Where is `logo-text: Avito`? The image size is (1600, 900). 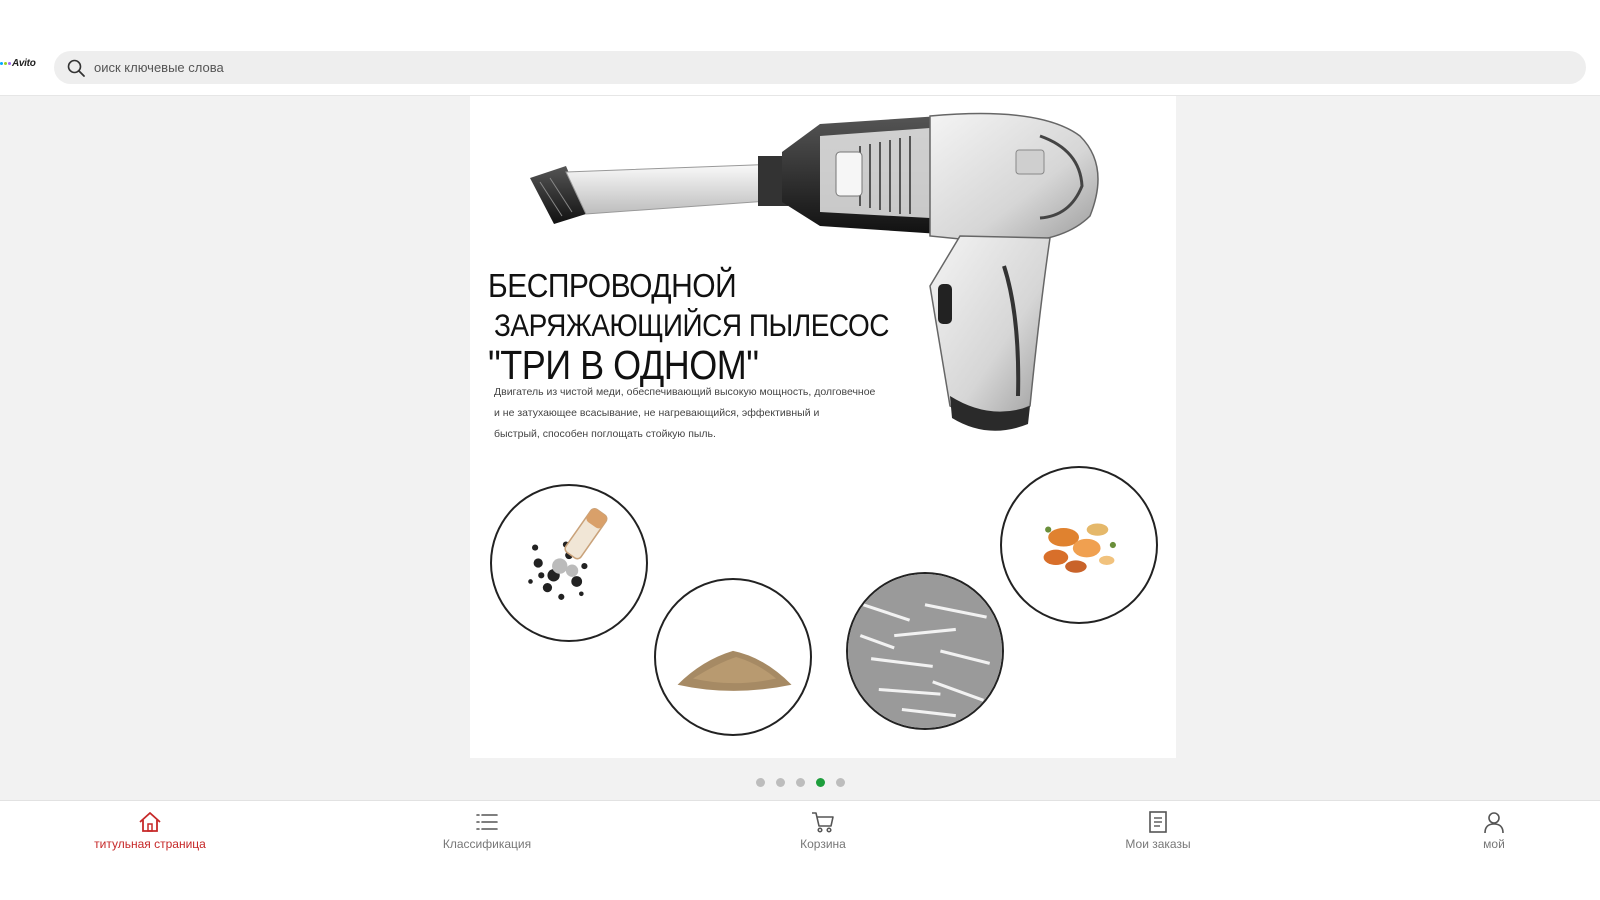 logo-text: Avito is located at coordinates (24, 63).